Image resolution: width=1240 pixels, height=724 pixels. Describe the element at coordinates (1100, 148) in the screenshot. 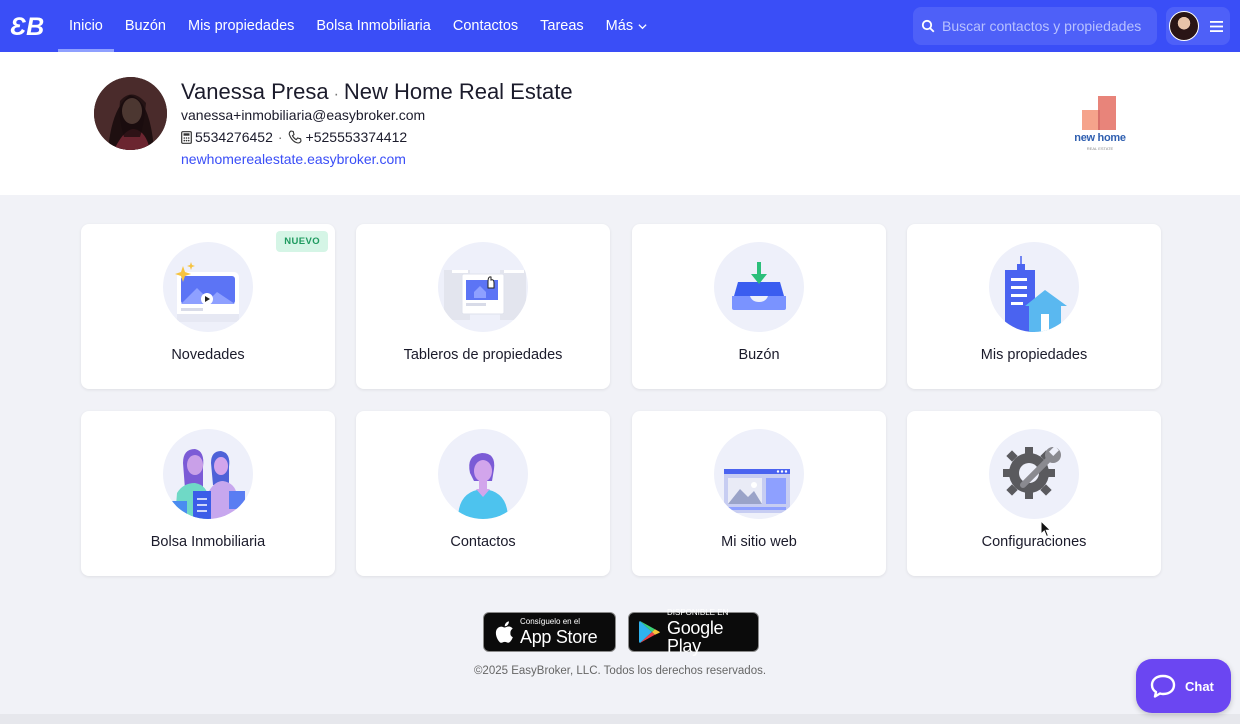

I see `company-logo-subtext: REAL ESTATE` at that location.